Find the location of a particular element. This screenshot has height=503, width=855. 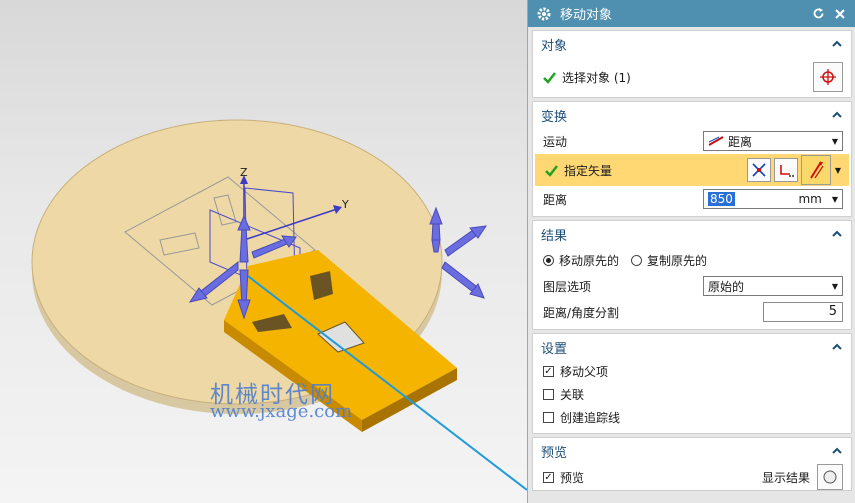

trace-lines-checkbox is located at coordinates (548, 417).